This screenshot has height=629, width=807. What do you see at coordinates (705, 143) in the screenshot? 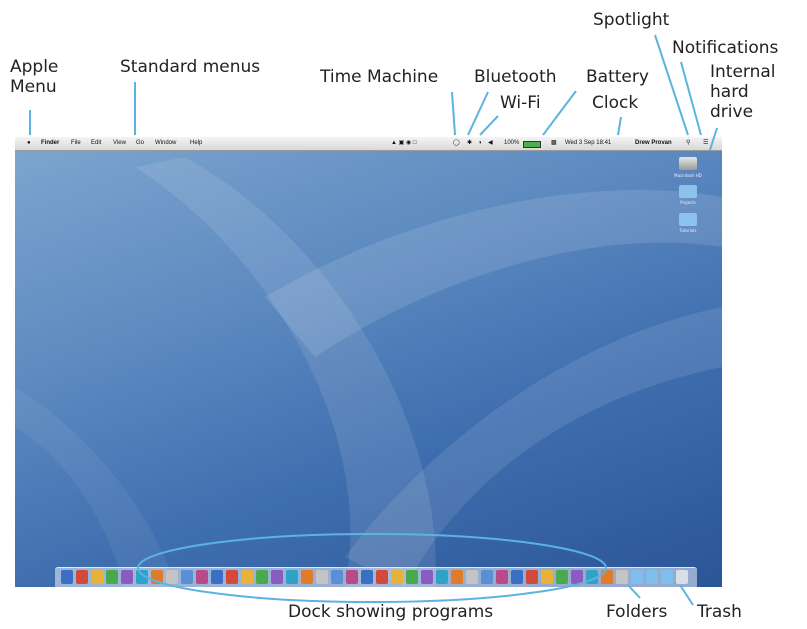
I see `notifications-icon: ☰` at bounding box center [705, 143].